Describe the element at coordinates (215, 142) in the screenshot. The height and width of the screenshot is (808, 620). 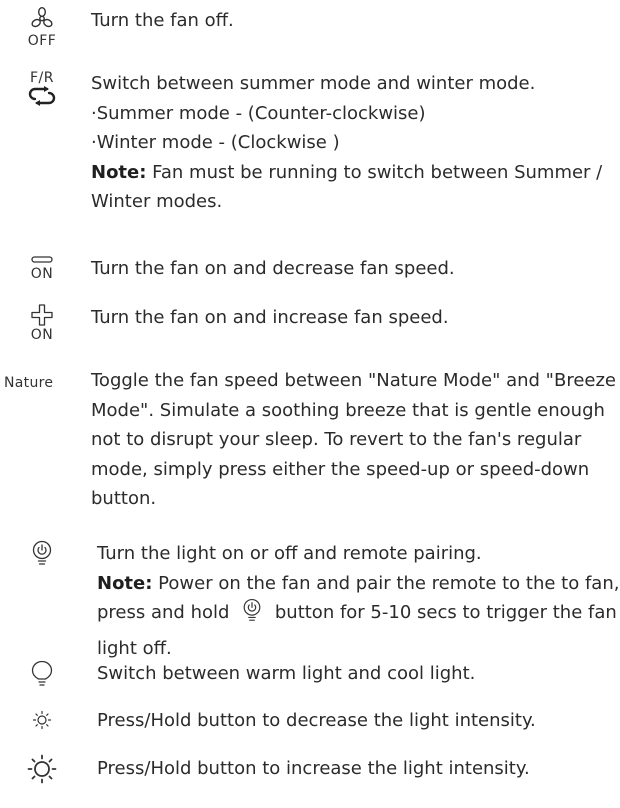
I see `fr-bullet-winter: ·Winter mode - (Clockwise )` at that location.